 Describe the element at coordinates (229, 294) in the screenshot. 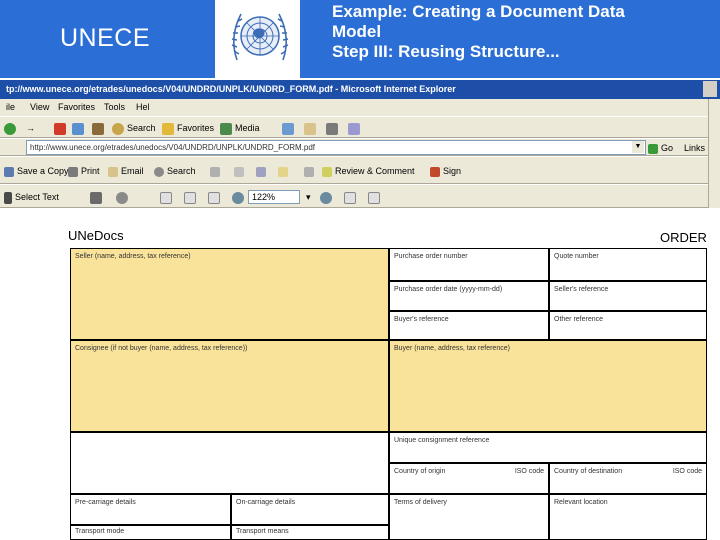

I see `seller-field: Seller (name, address, tax reference)` at that location.